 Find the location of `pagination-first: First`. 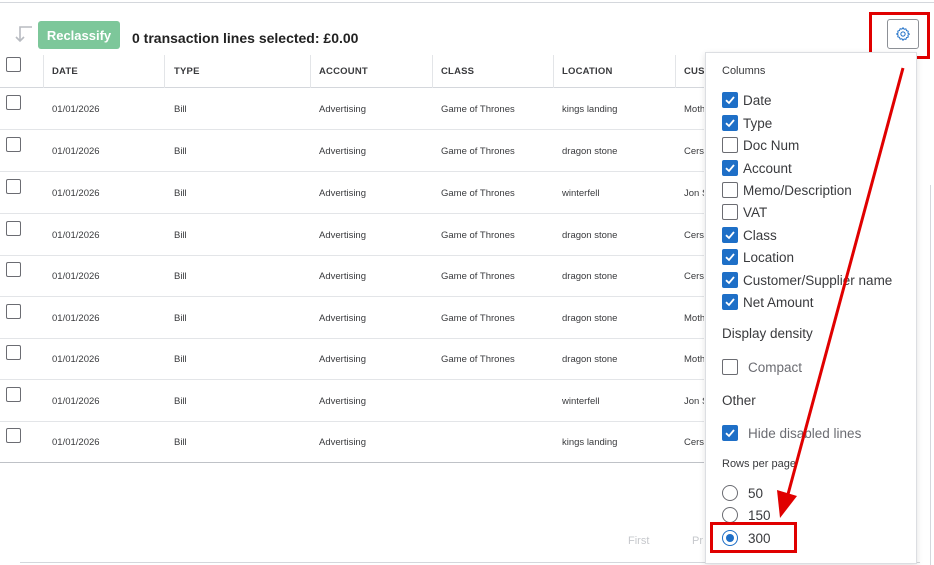

pagination-first: First is located at coordinates (638, 541).